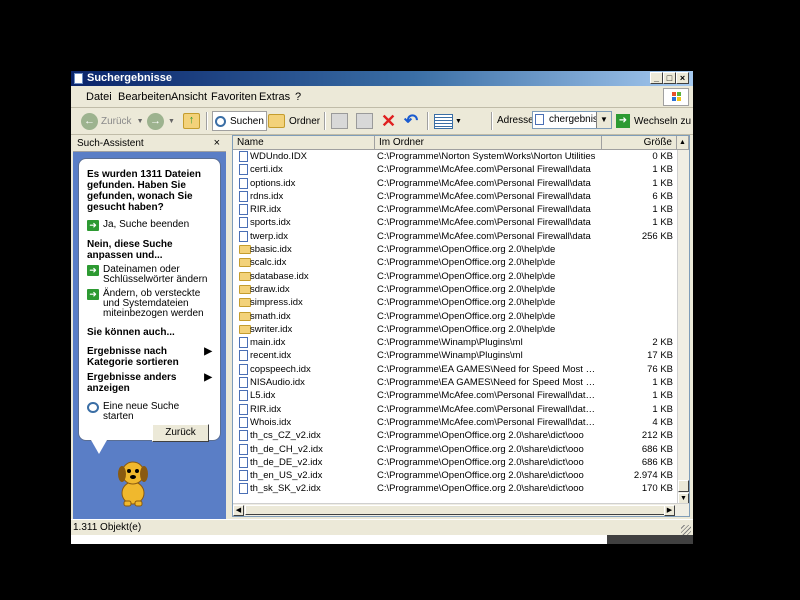 The height and width of the screenshot is (600, 800). What do you see at coordinates (279, 276) in the screenshot?
I see `row-name: sdatabase.idx` at bounding box center [279, 276].